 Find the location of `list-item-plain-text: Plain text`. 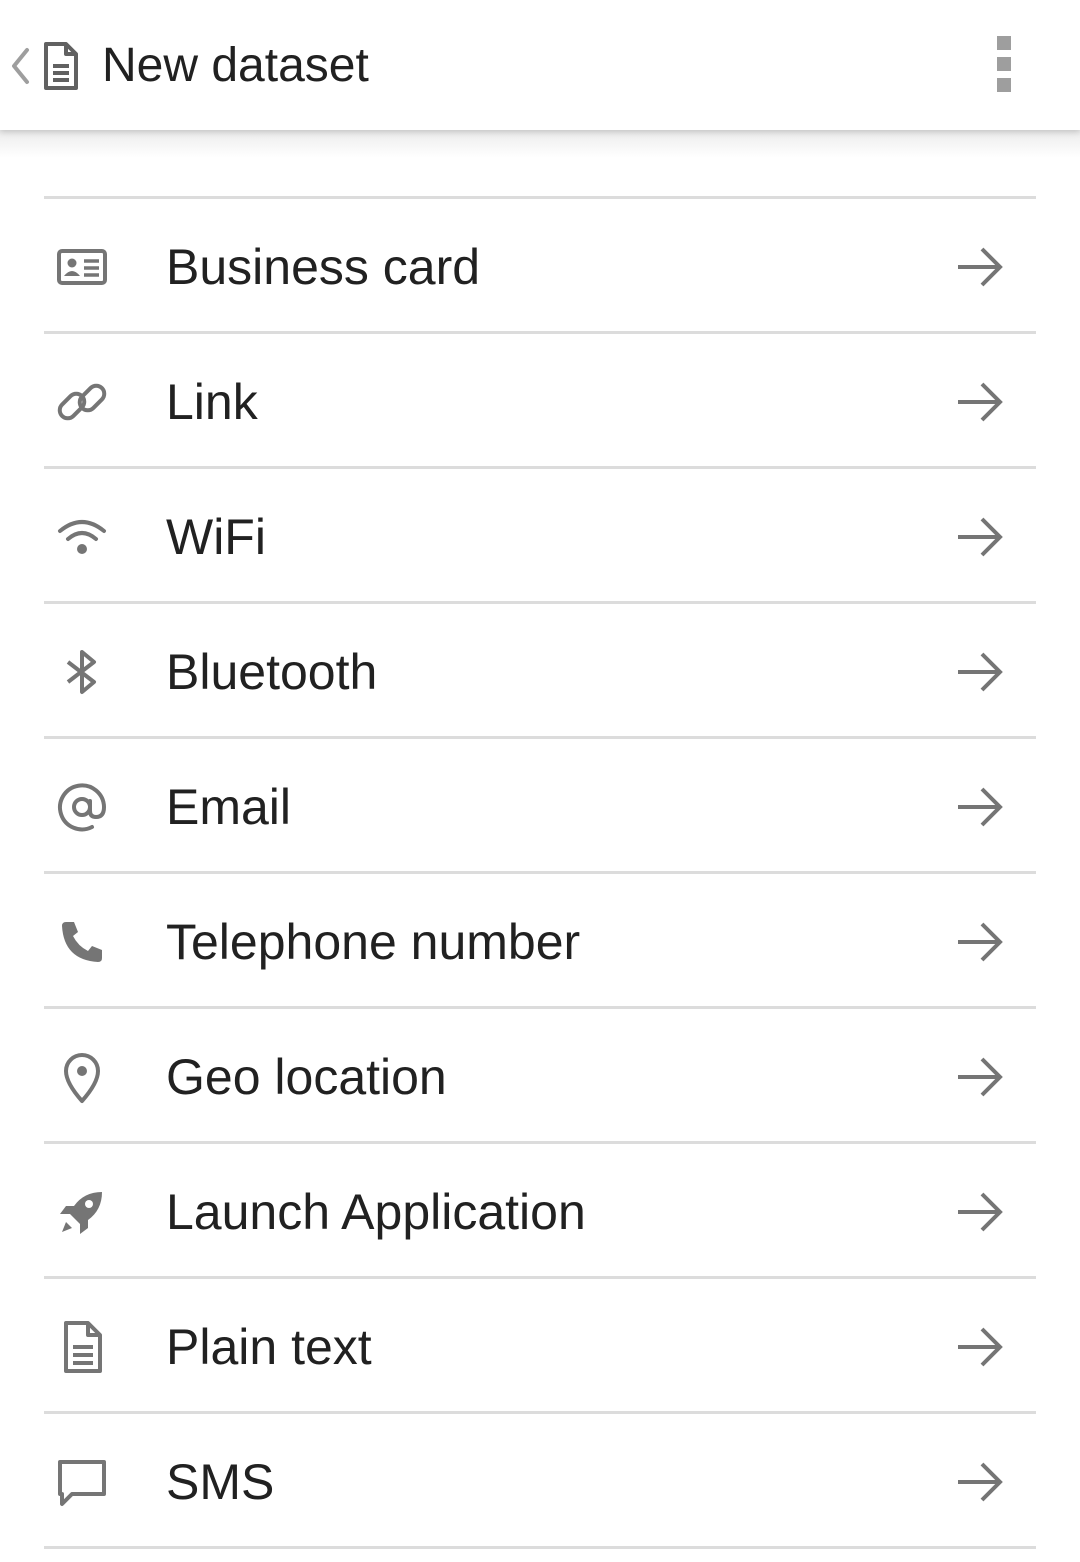

list-item-plain-text: Plain text is located at coordinates (540, 1346).